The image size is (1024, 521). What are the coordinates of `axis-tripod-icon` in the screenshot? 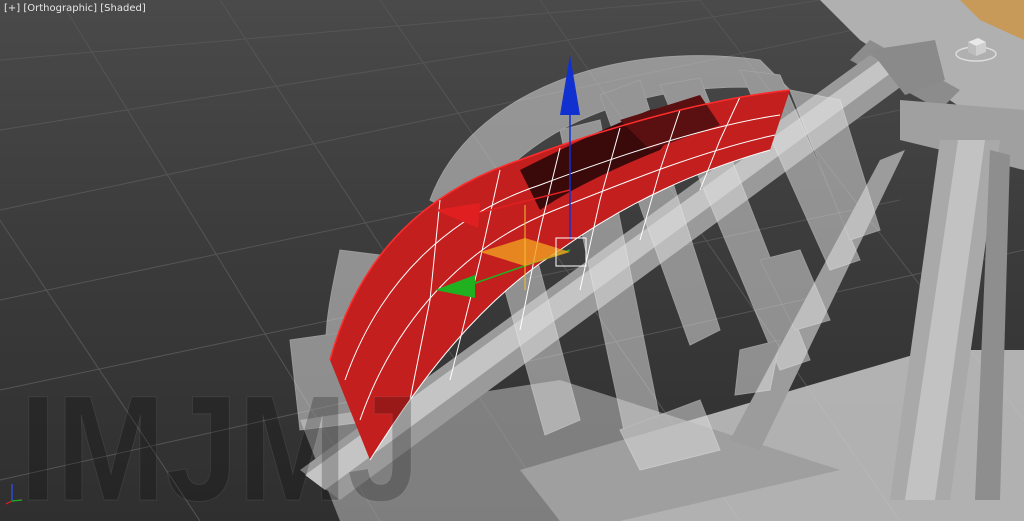 It's located at (14, 494).